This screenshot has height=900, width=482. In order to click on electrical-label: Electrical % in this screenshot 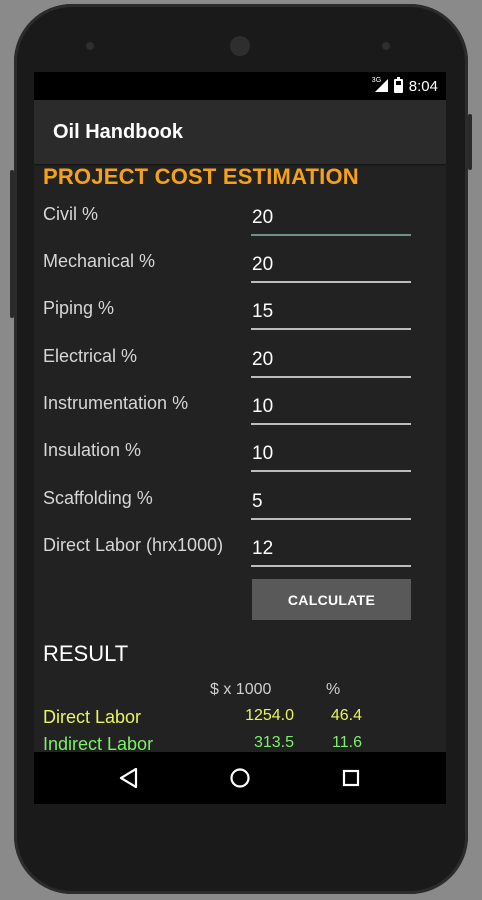, I will do `click(90, 356)`.